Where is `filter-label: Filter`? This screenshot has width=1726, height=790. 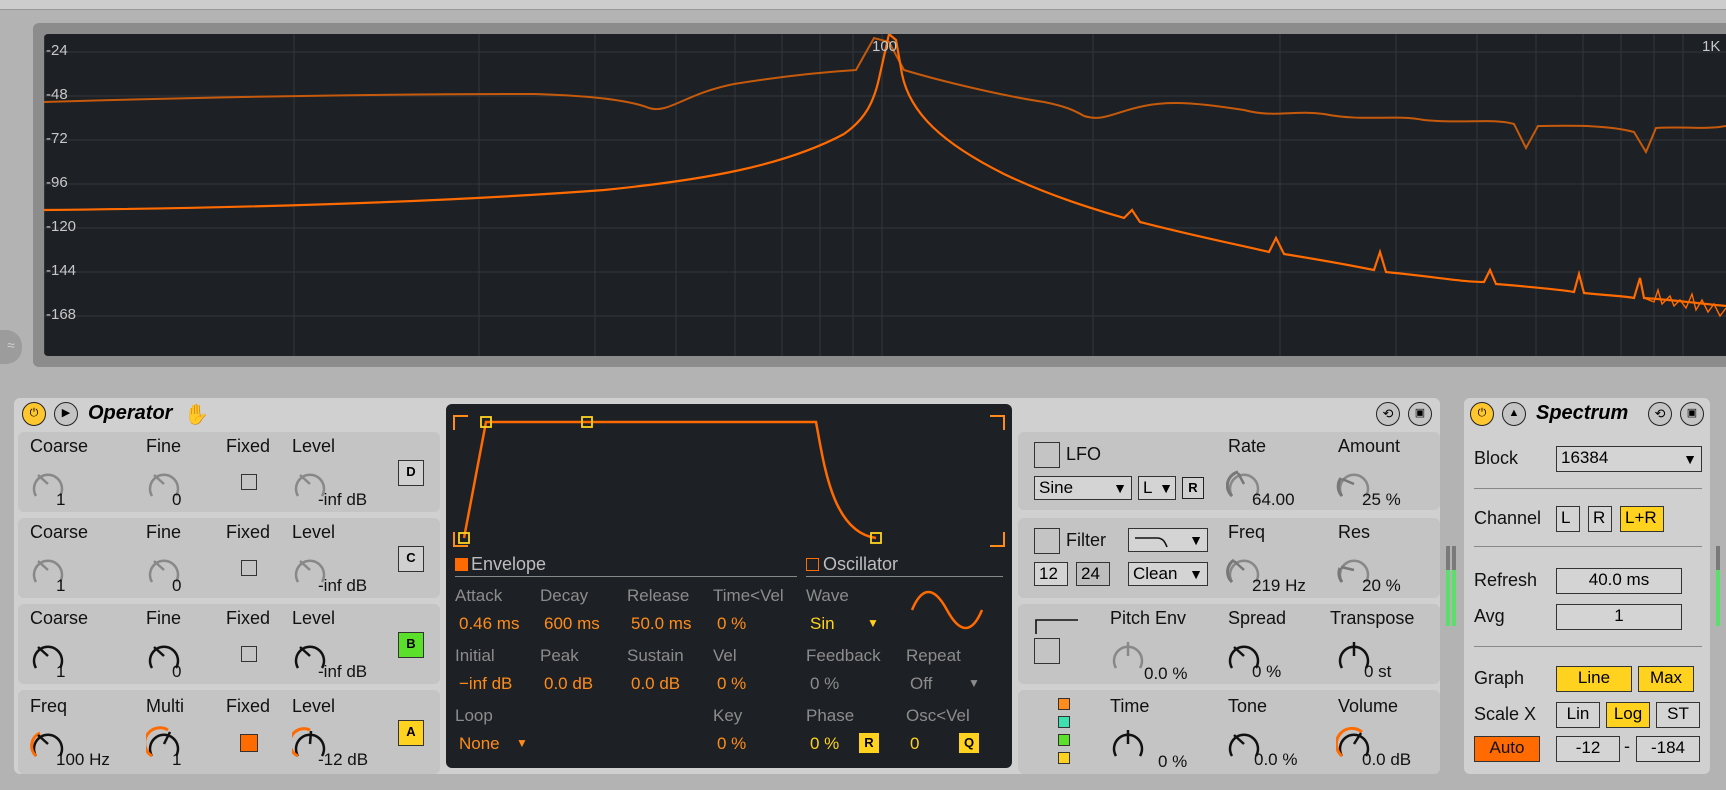
filter-label: Filter is located at coordinates (1086, 540).